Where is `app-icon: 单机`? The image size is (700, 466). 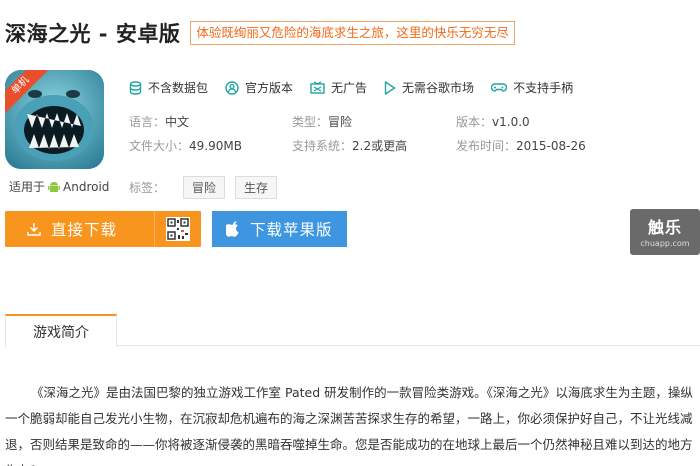
app-icon: 单机 is located at coordinates (54, 119).